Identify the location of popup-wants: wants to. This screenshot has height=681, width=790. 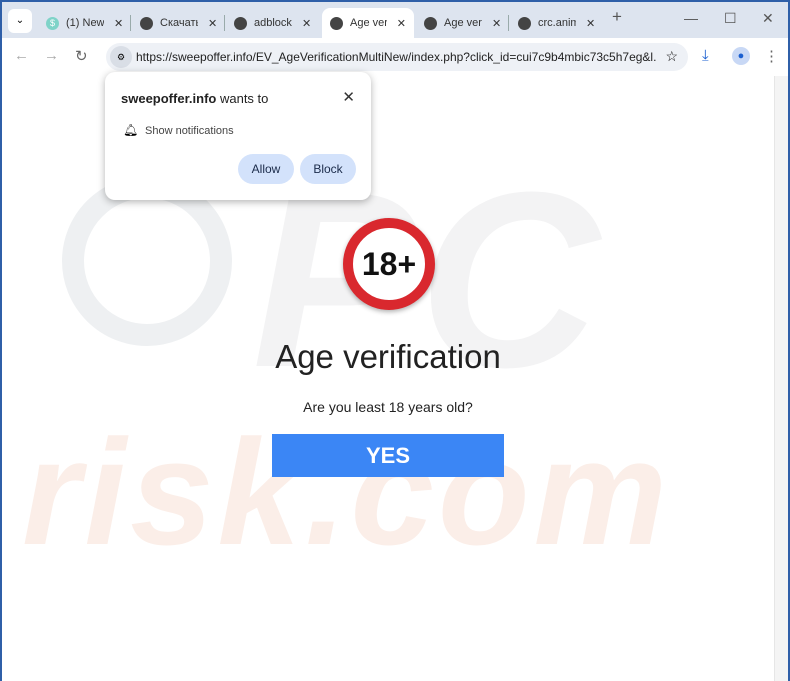
(242, 98).